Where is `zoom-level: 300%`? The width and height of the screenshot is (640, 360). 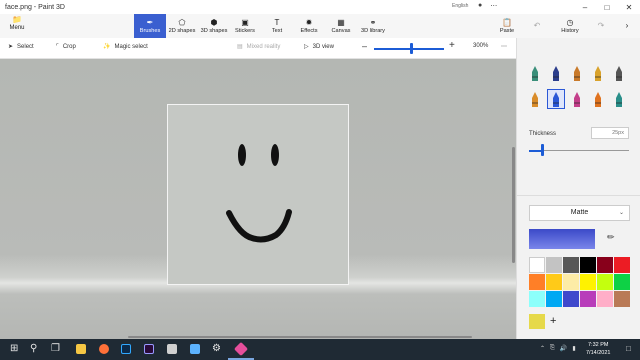
zoom-level: 300% is located at coordinates (480, 46).